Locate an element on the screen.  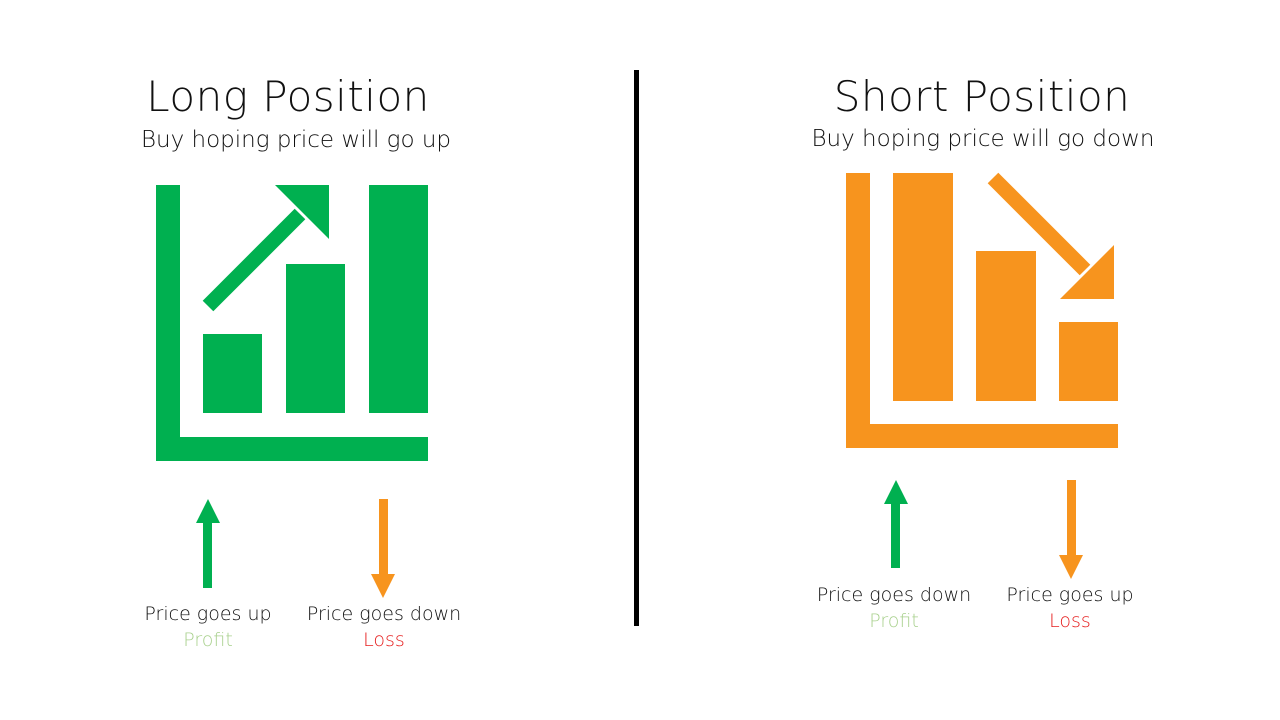
short-outcome-caption-up: Price goes up is located at coordinates (1070, 595).